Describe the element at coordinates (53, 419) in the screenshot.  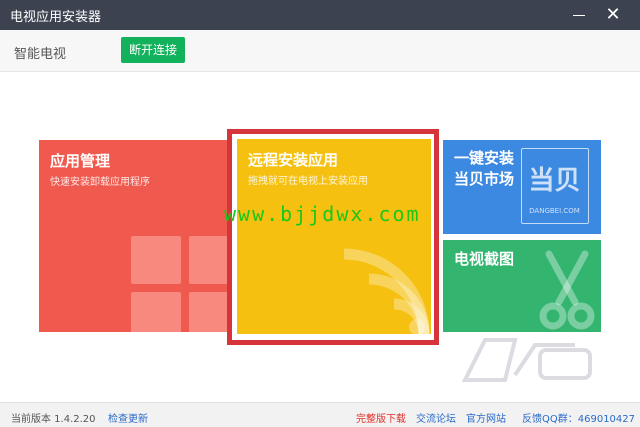
I see `version-label: 当前版本 1.4.2.20` at that location.